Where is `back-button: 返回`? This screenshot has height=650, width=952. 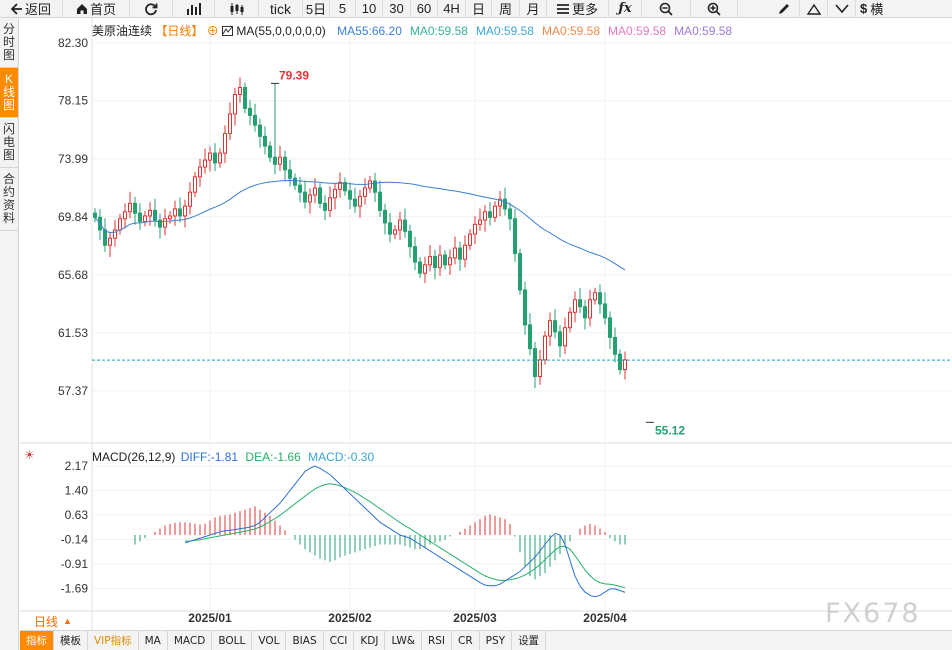 back-button: 返回 is located at coordinates (31, 9).